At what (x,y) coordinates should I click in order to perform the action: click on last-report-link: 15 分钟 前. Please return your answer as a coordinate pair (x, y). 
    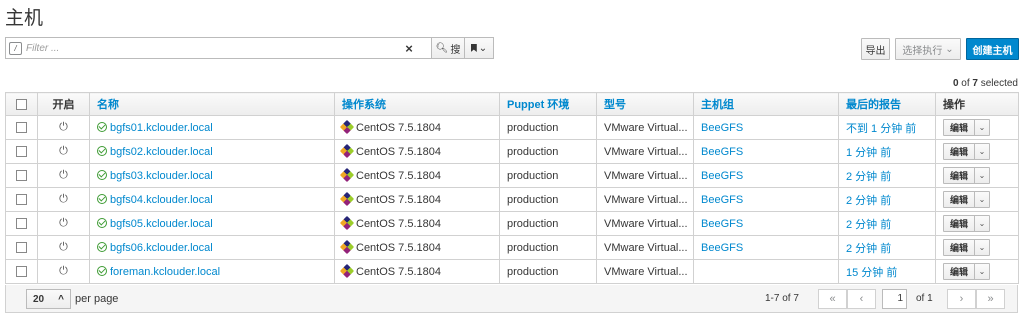
    Looking at the image, I should click on (871, 273).